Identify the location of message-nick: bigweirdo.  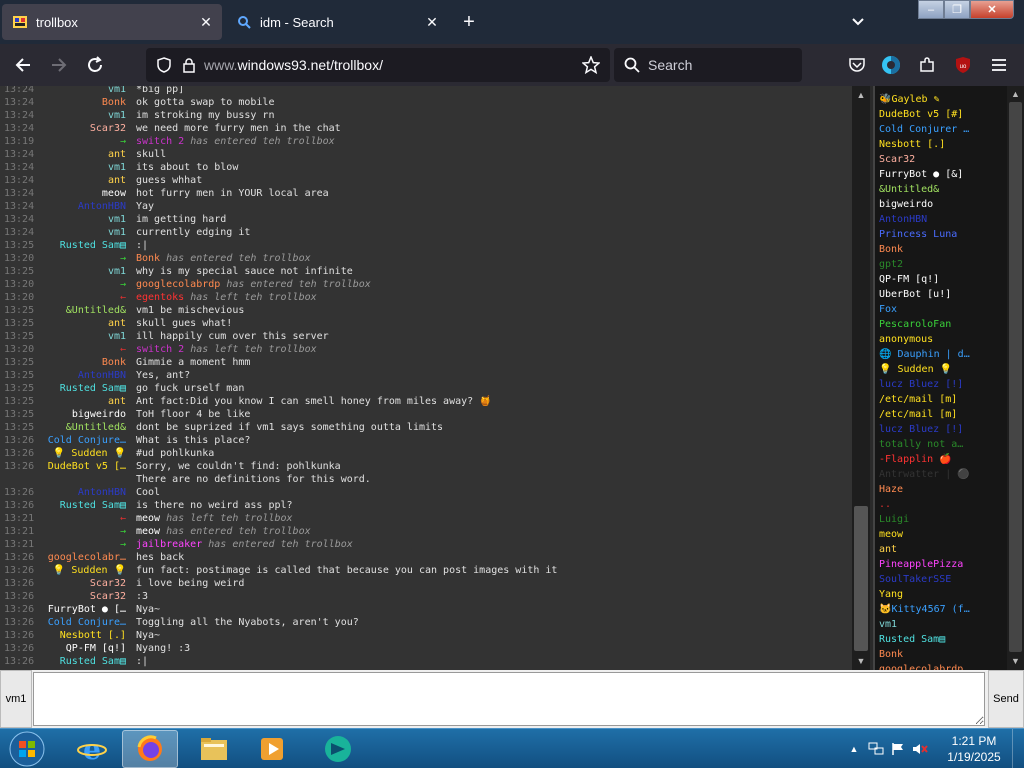
(99, 414).